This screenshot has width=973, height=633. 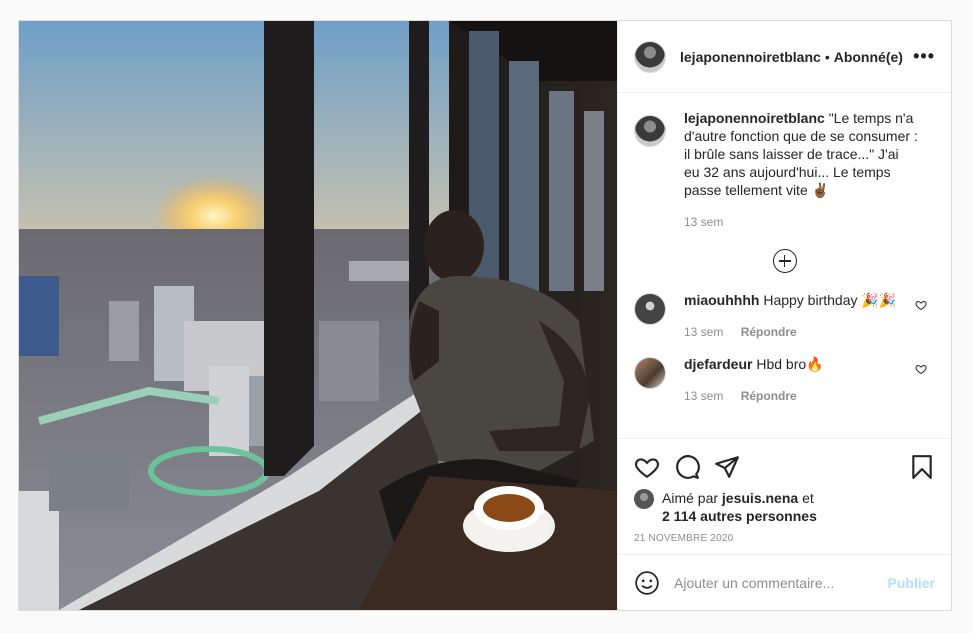 I want to click on add-comment-bar: Publier, so click(x=784, y=582).